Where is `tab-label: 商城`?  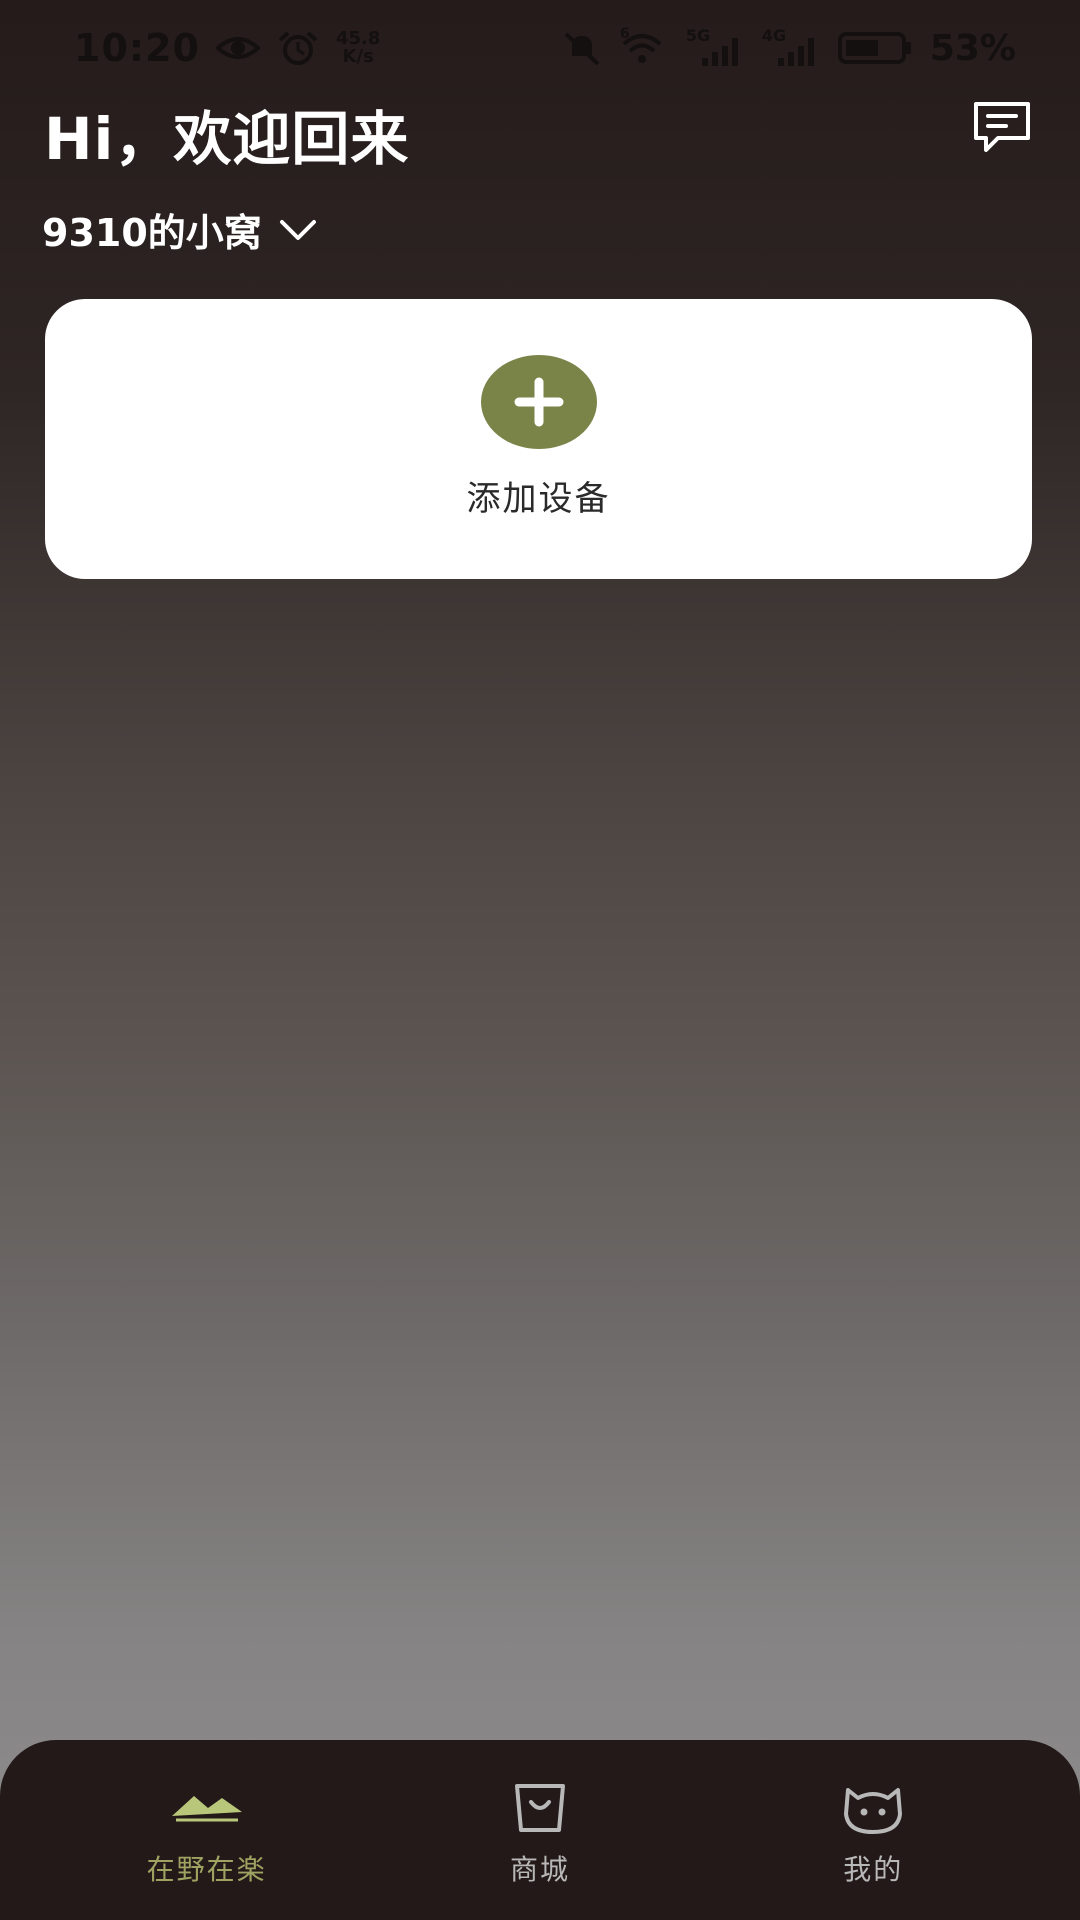 tab-label: 商城 is located at coordinates (539, 1869).